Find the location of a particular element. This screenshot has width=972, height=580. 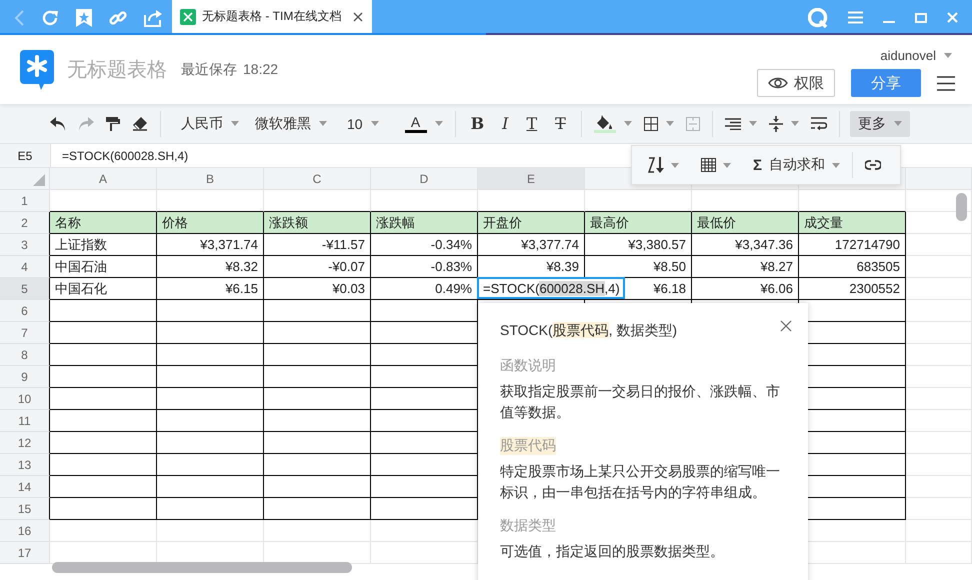

permission-button: 权限 is located at coordinates (796, 83).